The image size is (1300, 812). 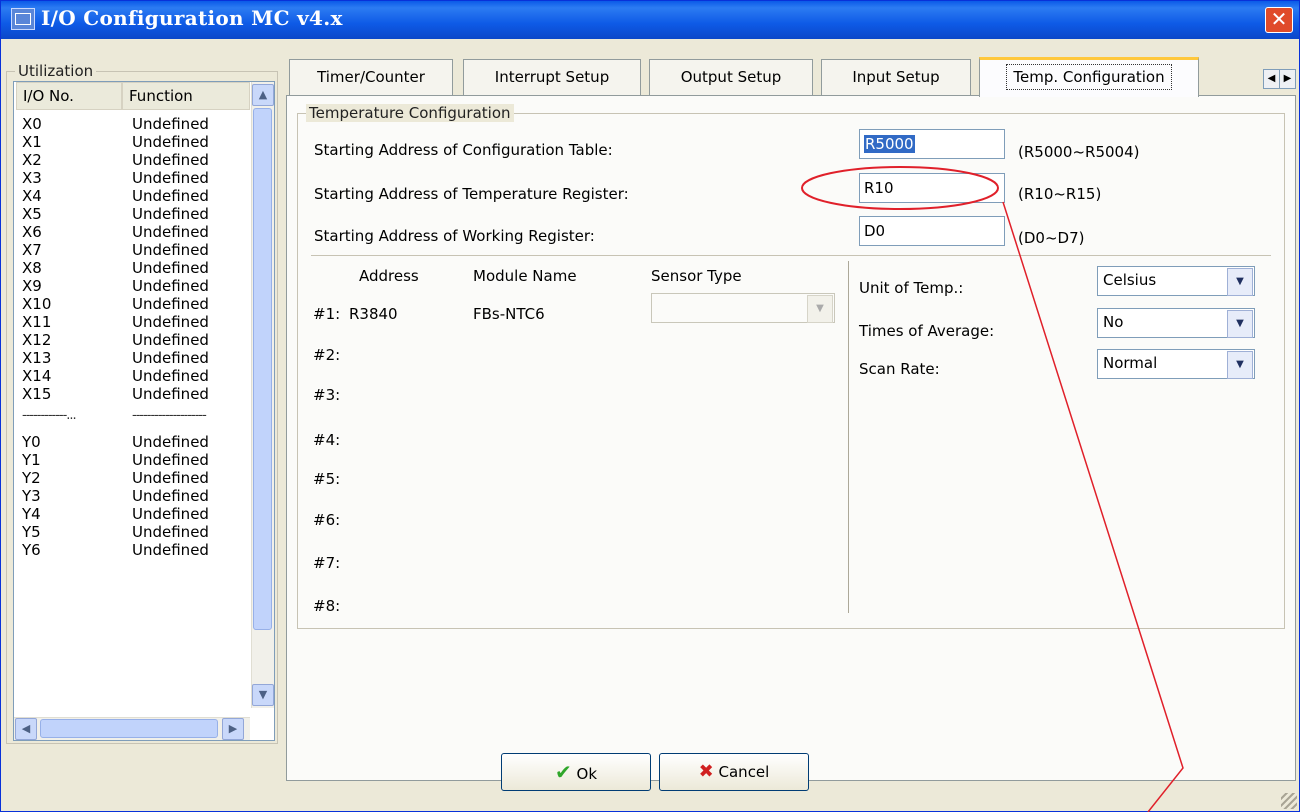 I want to click on list-item: X11 Undefined, so click(x=132, y=323).